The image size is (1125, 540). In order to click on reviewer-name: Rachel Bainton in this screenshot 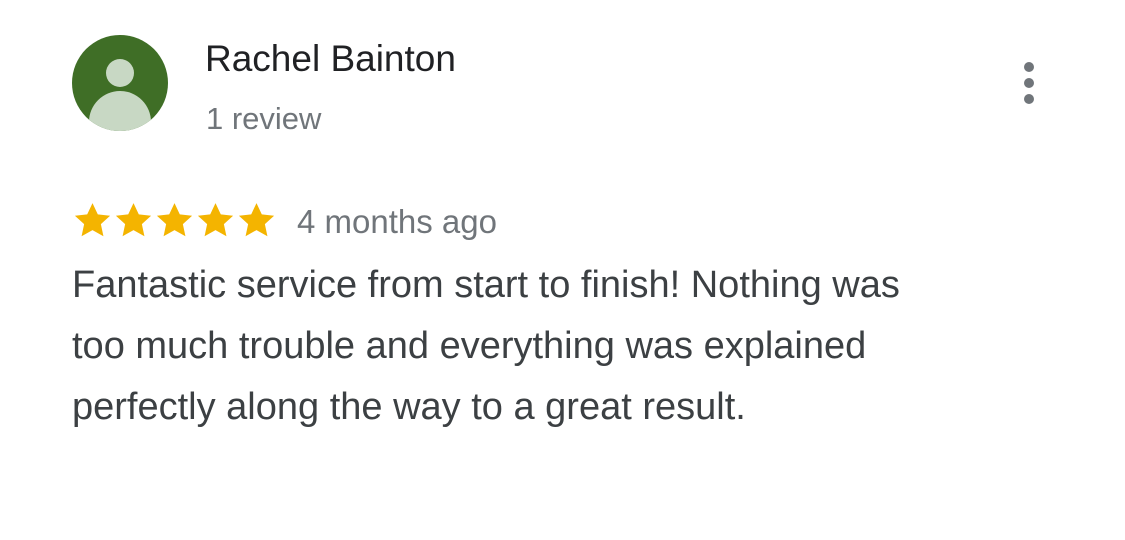, I will do `click(330, 59)`.